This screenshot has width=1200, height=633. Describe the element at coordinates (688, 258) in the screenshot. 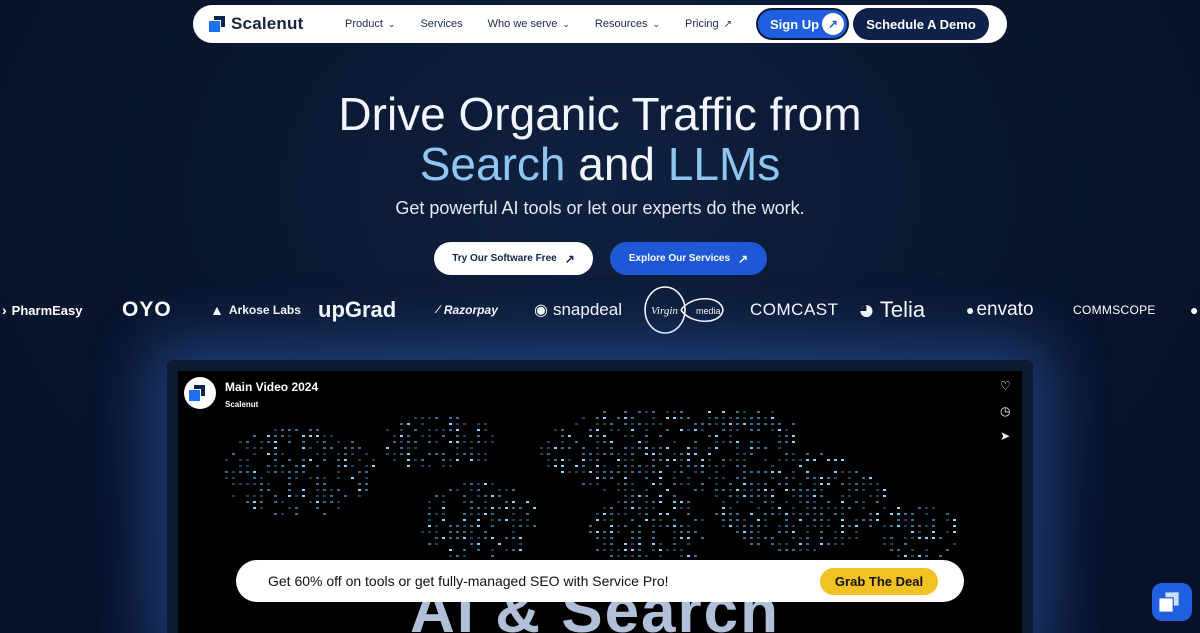

I see `explore-services-button: Explore Our Services ↗` at that location.